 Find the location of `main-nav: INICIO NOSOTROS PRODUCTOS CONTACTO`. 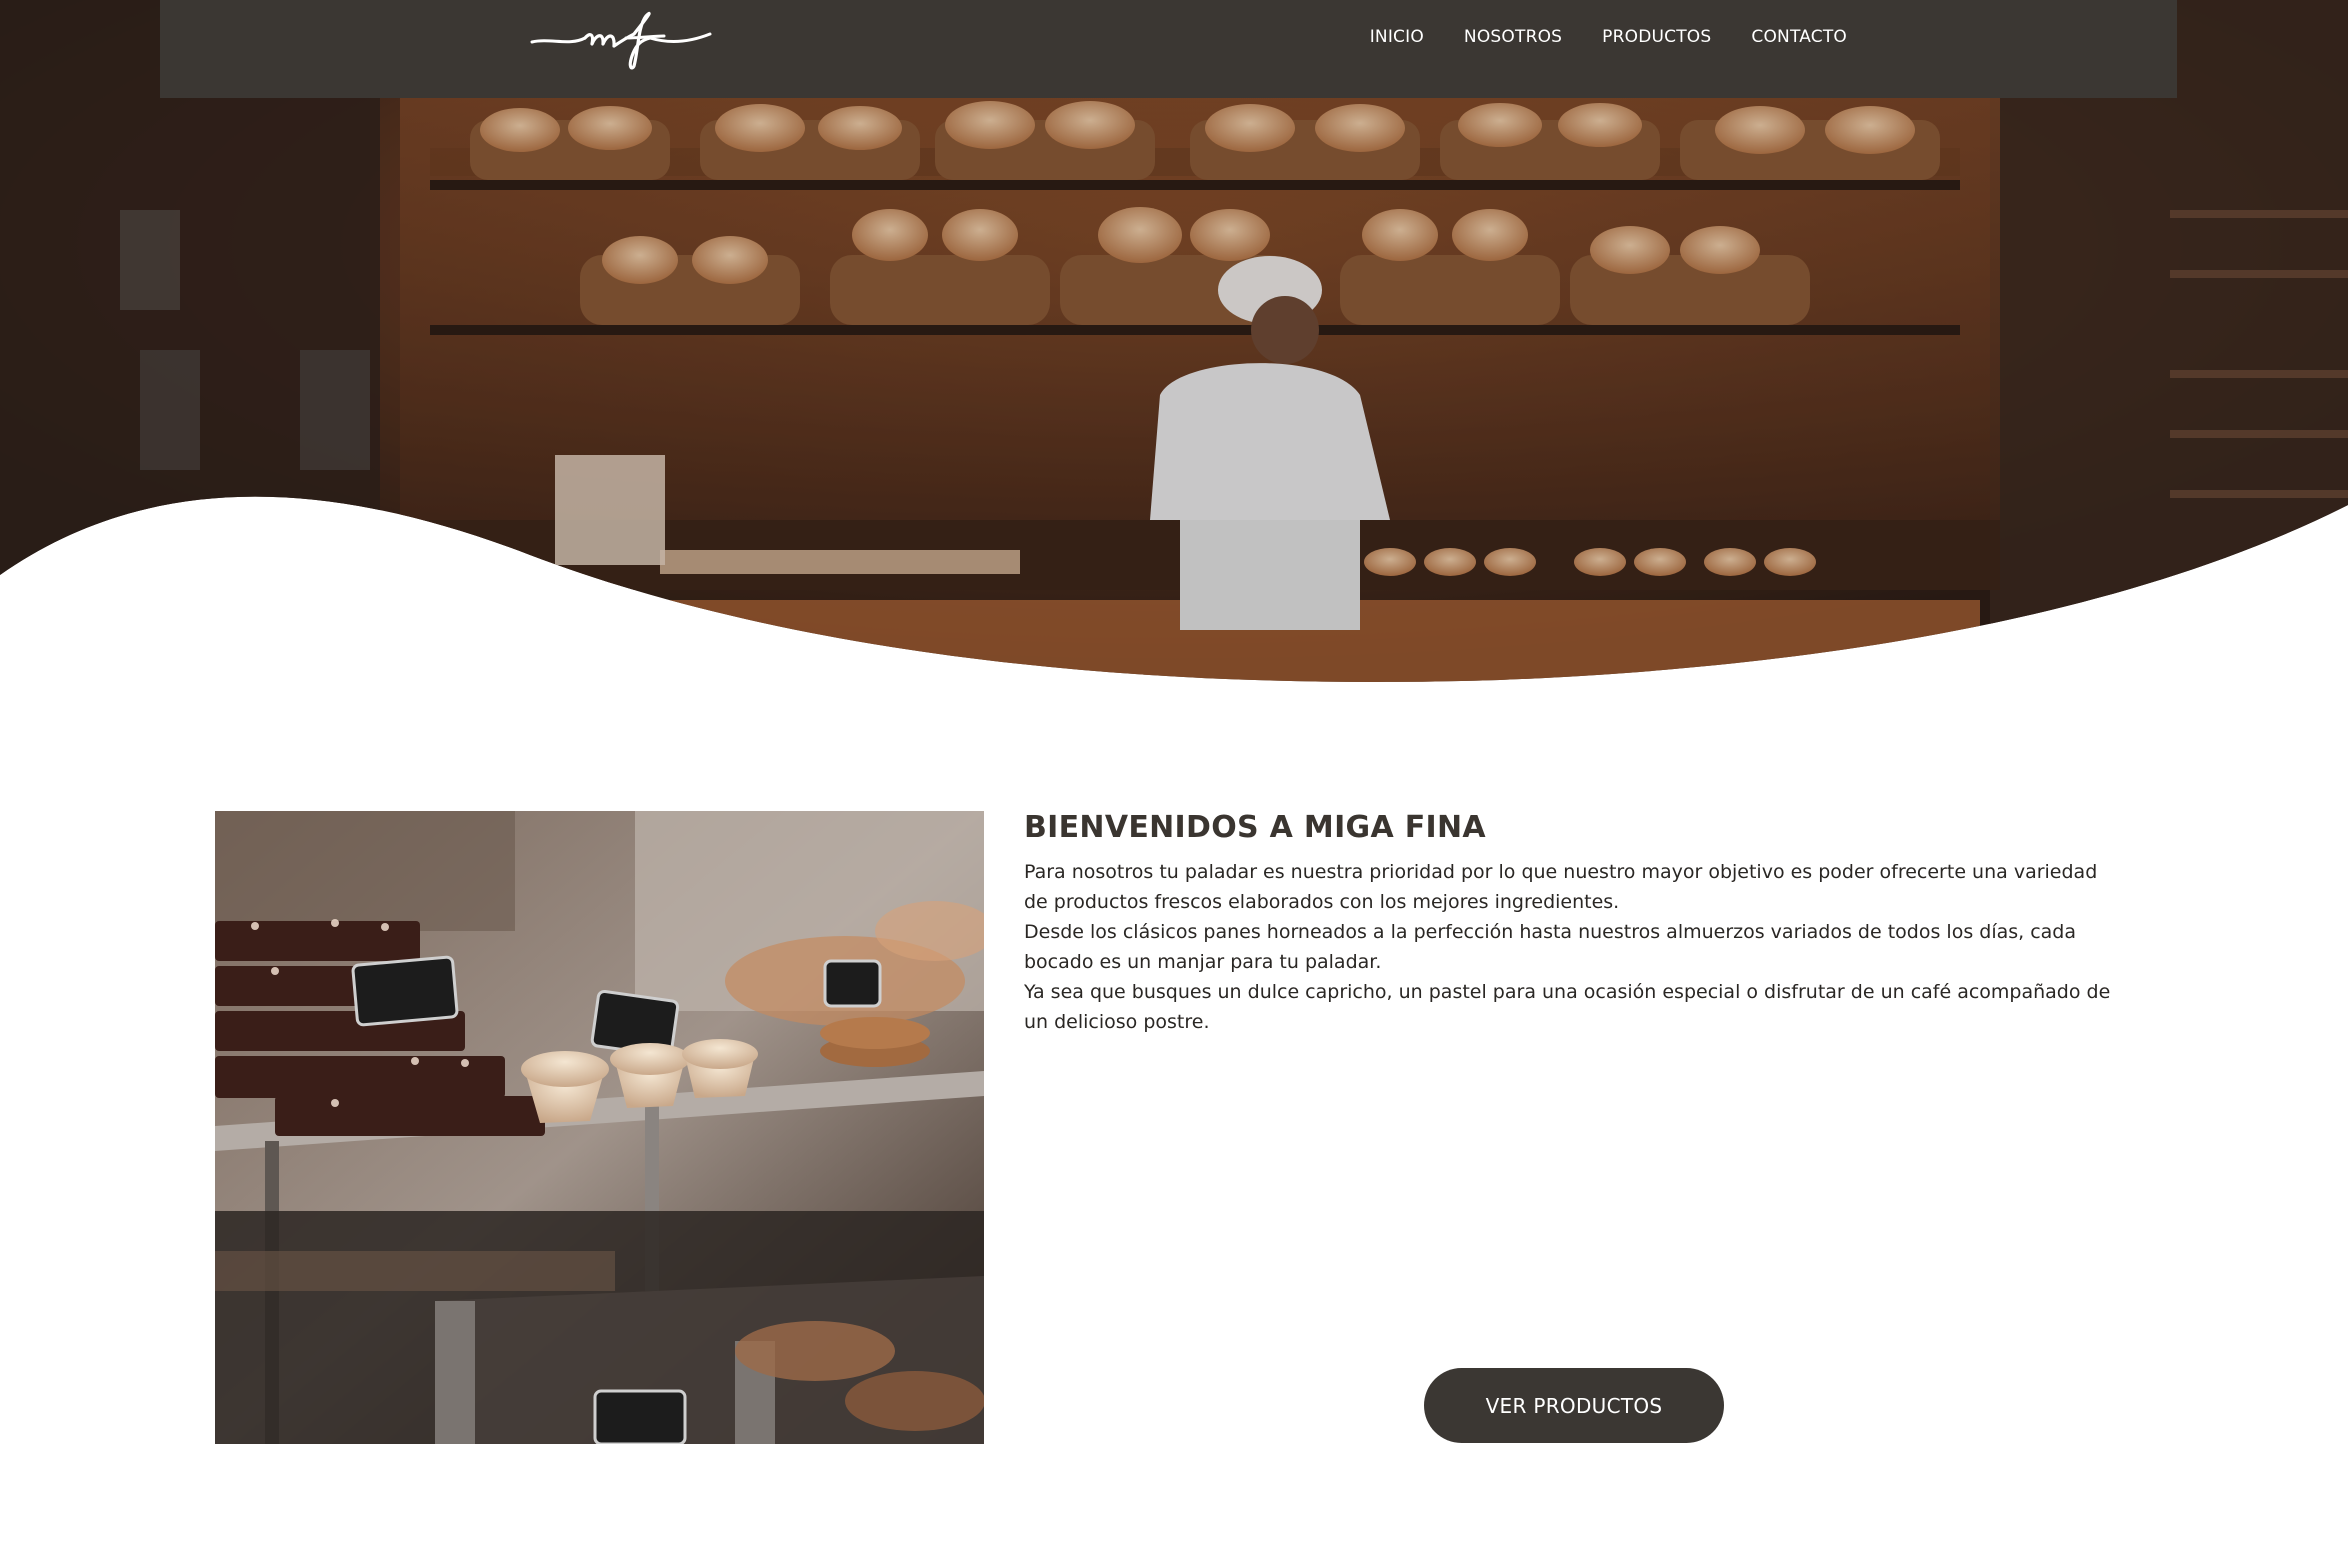

main-nav: INICIO NOSOTROS PRODUCTOS CONTACTO is located at coordinates (1608, 37).